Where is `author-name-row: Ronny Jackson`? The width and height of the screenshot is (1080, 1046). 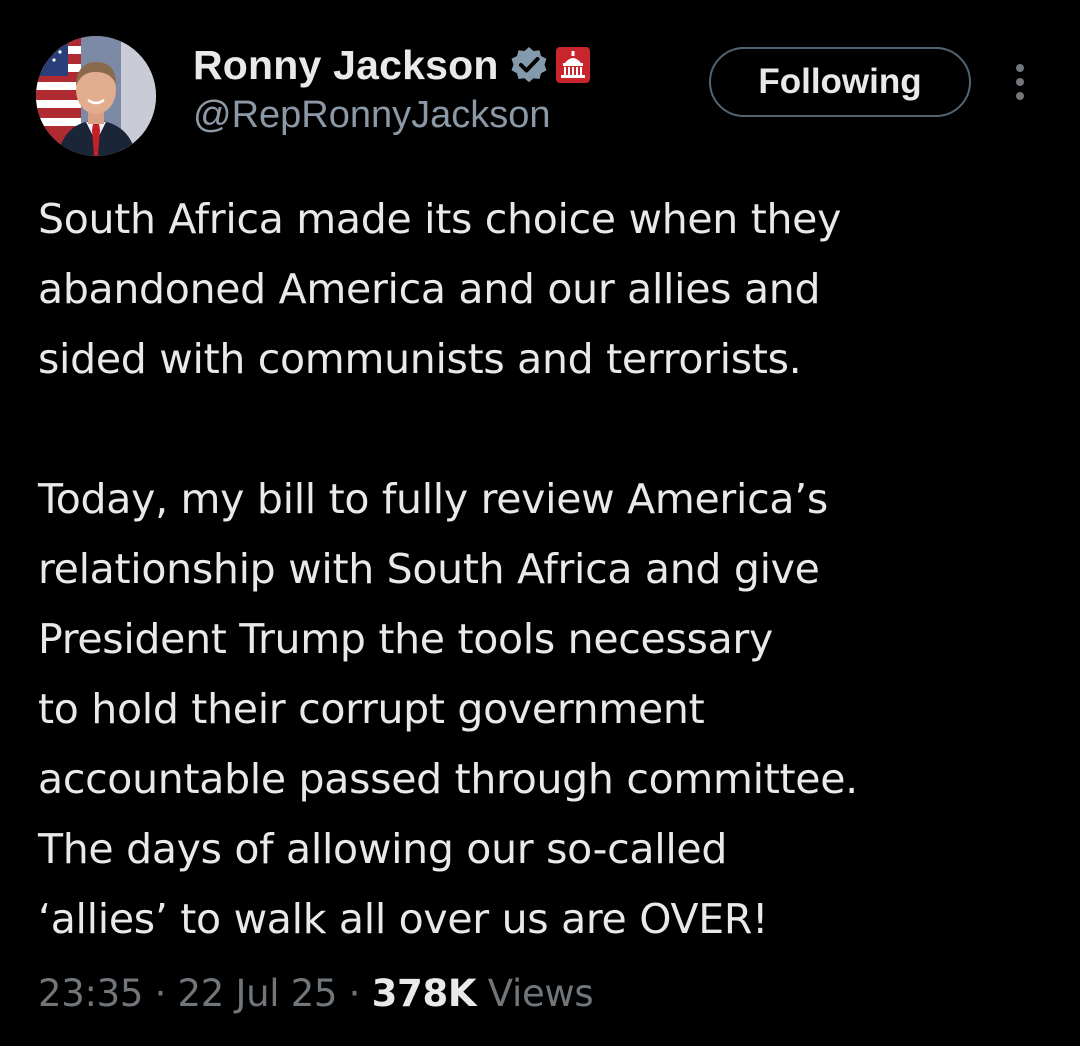 author-name-row: Ronny Jackson is located at coordinates (392, 65).